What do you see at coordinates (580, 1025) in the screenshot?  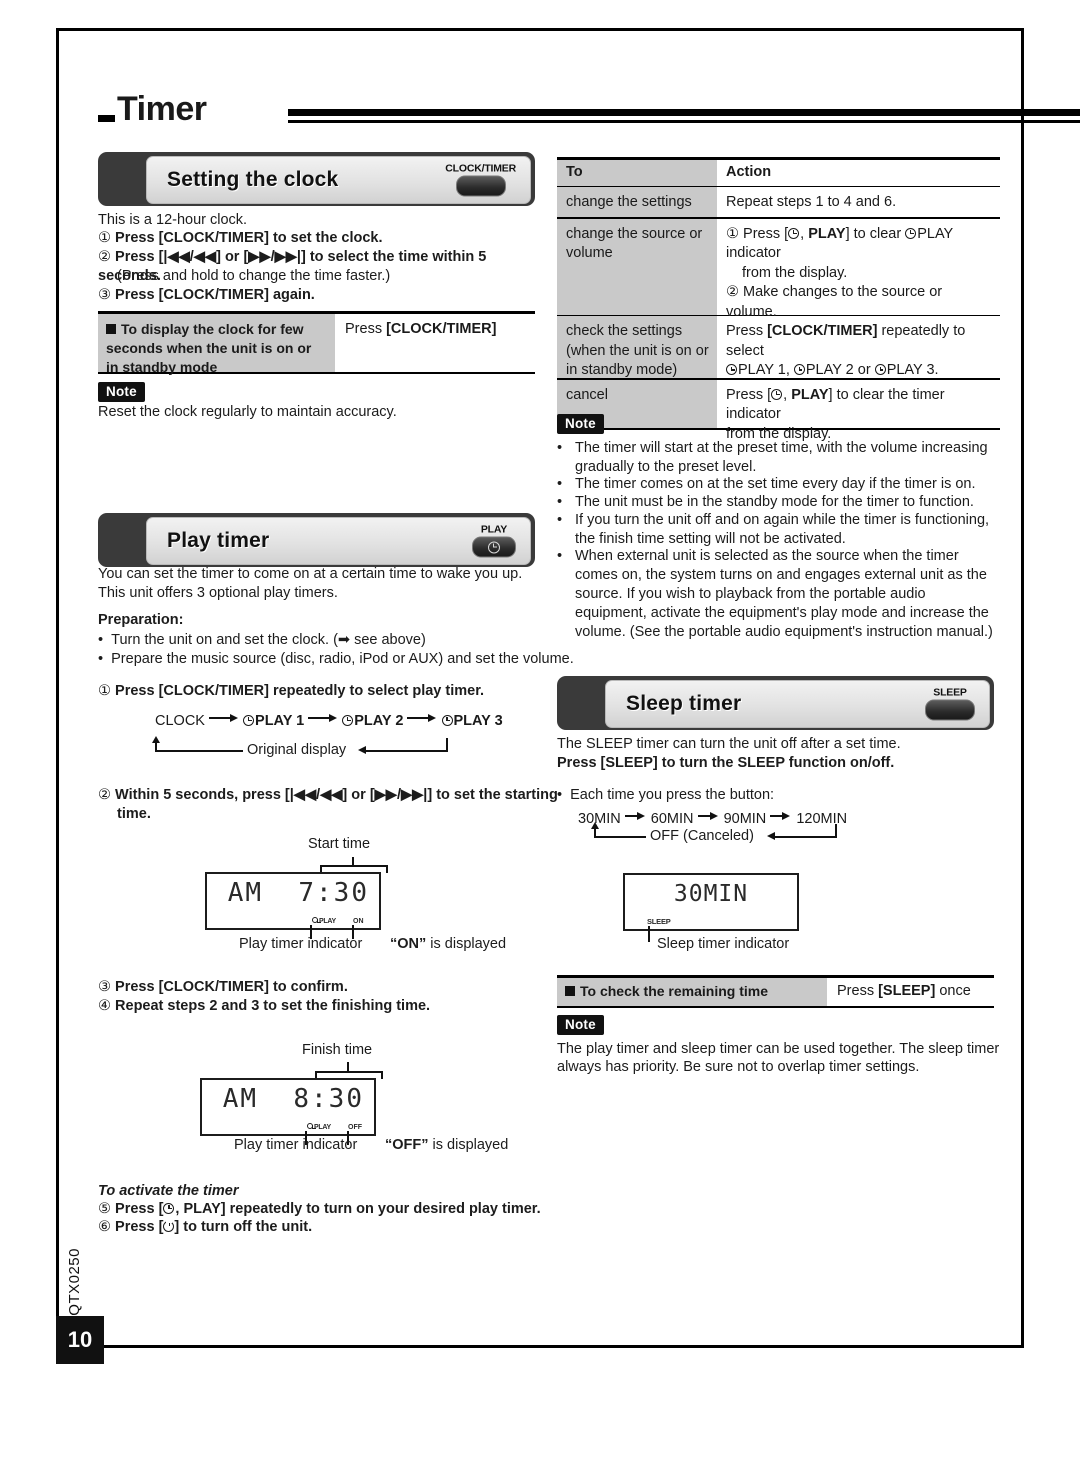 I see `sleep-note-badge: Note` at bounding box center [580, 1025].